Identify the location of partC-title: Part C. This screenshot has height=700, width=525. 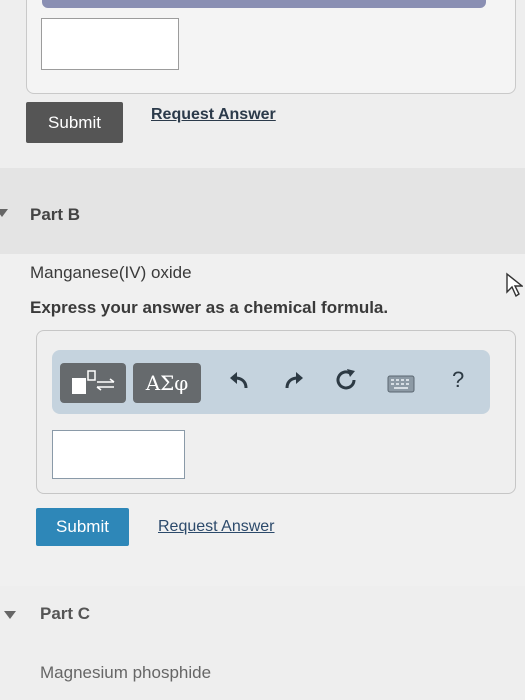
(65, 613).